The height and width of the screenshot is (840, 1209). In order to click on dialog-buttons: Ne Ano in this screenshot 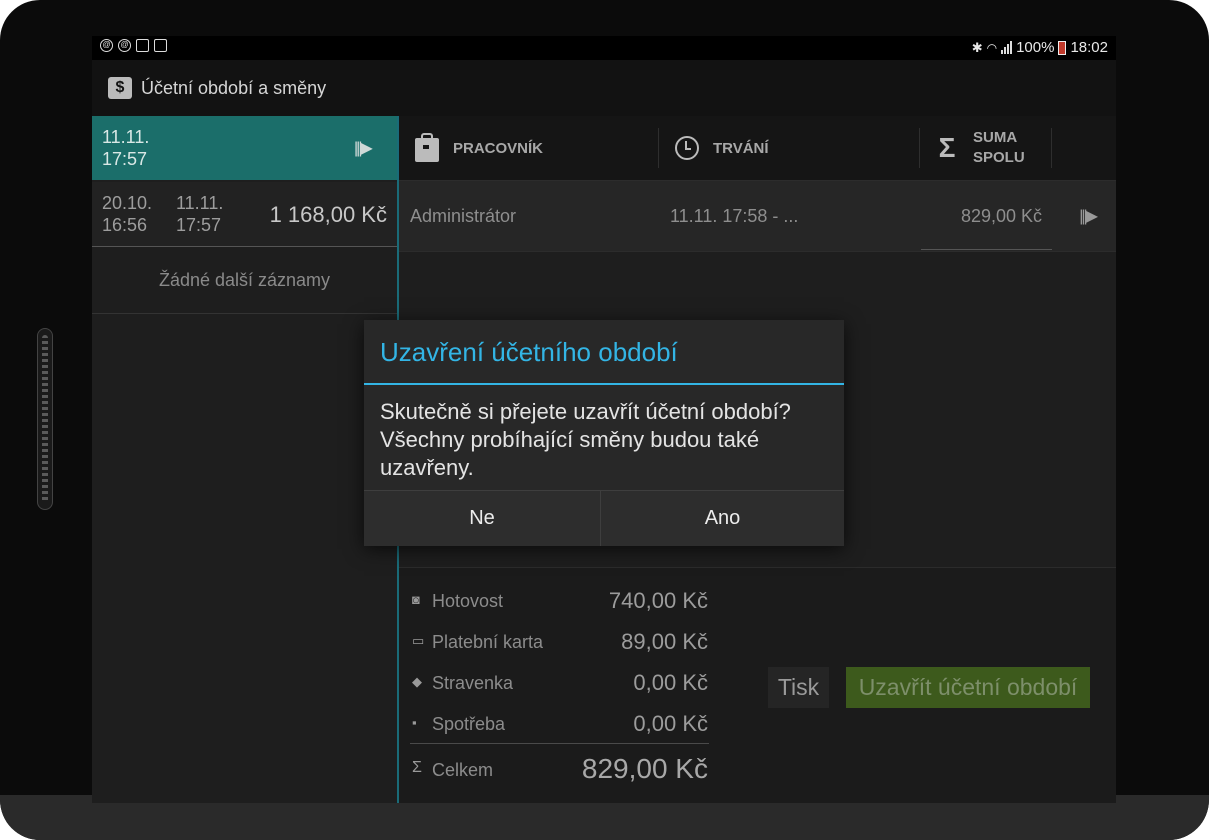, I will do `click(604, 518)`.